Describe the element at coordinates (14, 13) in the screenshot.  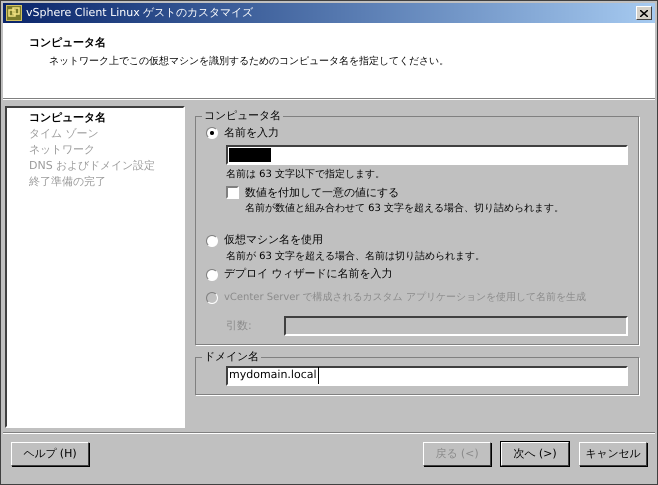
I see `app-logo-icon` at that location.